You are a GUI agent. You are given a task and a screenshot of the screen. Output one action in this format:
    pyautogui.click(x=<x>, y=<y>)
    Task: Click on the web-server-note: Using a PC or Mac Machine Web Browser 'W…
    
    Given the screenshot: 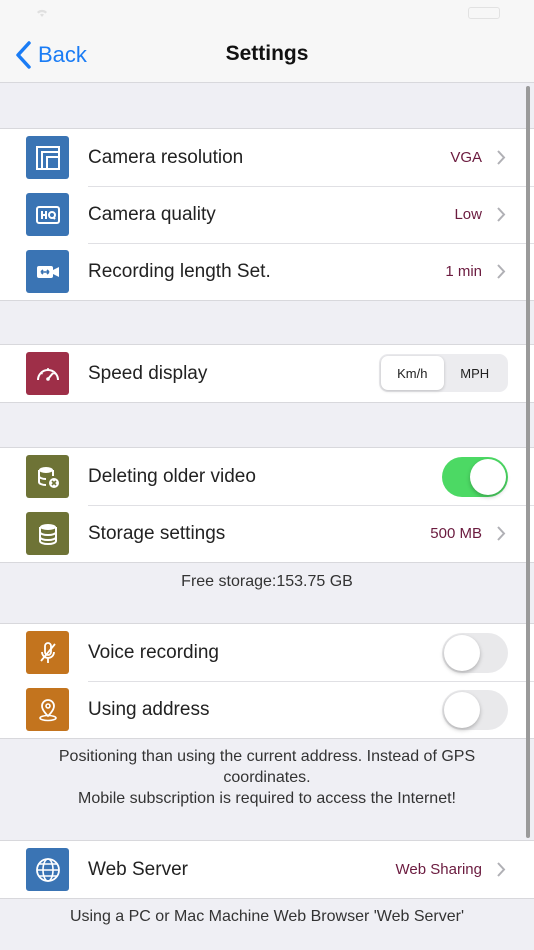 What is the action you would take?
    pyautogui.click(x=267, y=916)
    